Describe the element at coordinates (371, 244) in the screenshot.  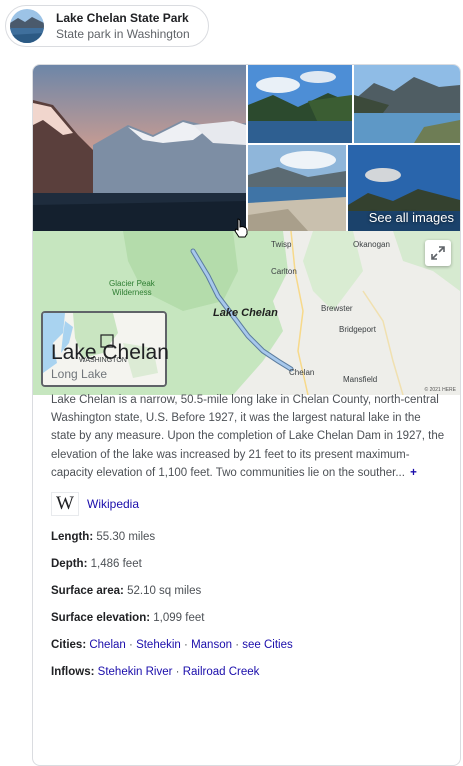
I see `map-label-okanogan: Okanogan` at that location.